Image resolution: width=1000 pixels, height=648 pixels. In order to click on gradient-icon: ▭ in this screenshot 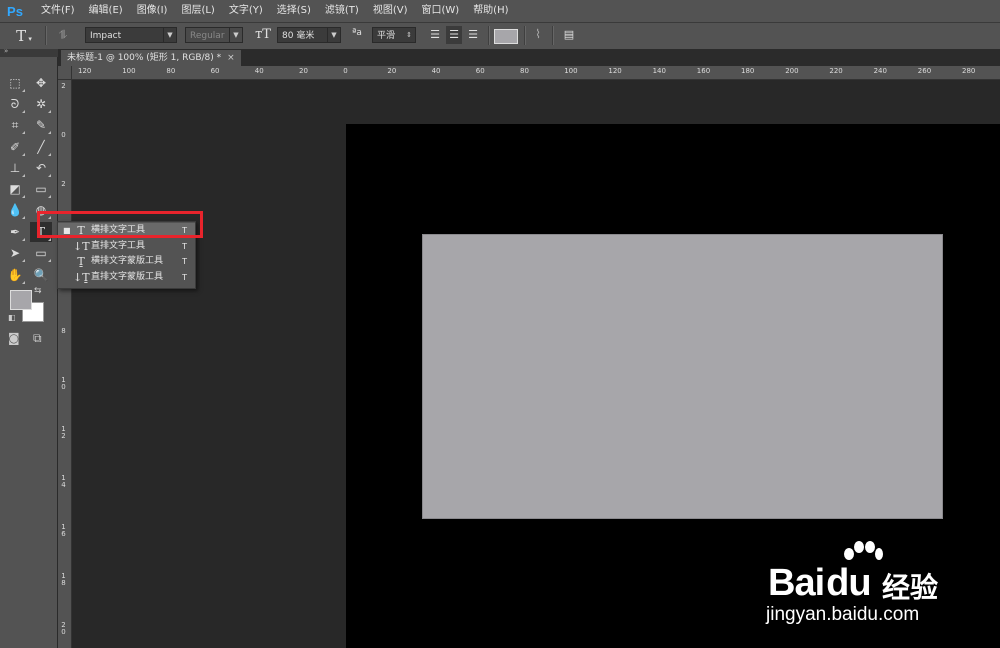, I will do `click(41, 189)`.